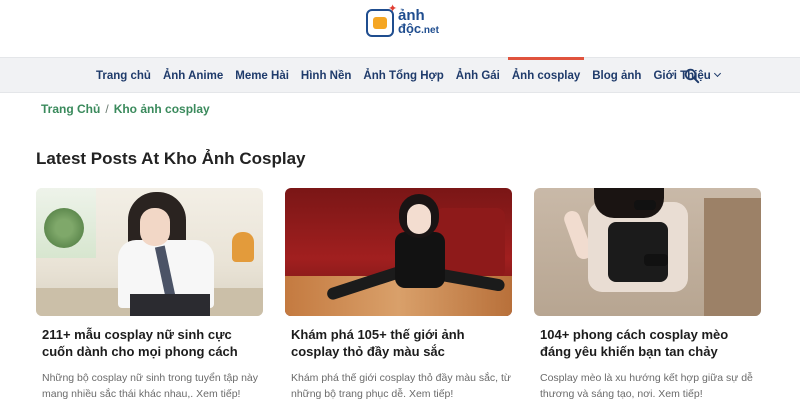  I want to click on breadcrumb: Trang Chủ / Kho ảnh cosplay, so click(125, 109).